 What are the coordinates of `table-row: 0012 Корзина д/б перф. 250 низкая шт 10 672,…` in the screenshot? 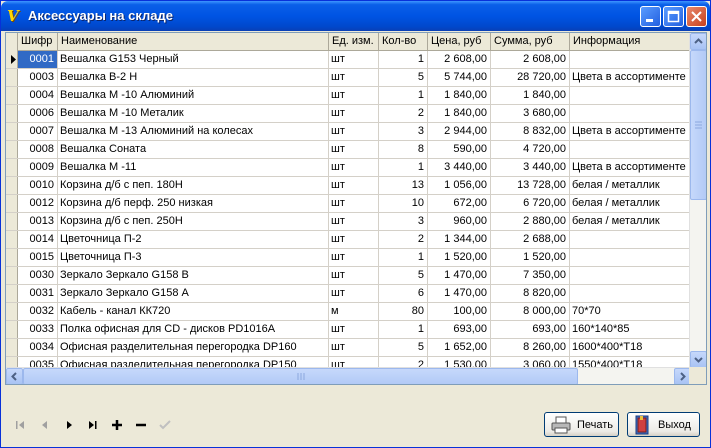 It's located at (348, 204).